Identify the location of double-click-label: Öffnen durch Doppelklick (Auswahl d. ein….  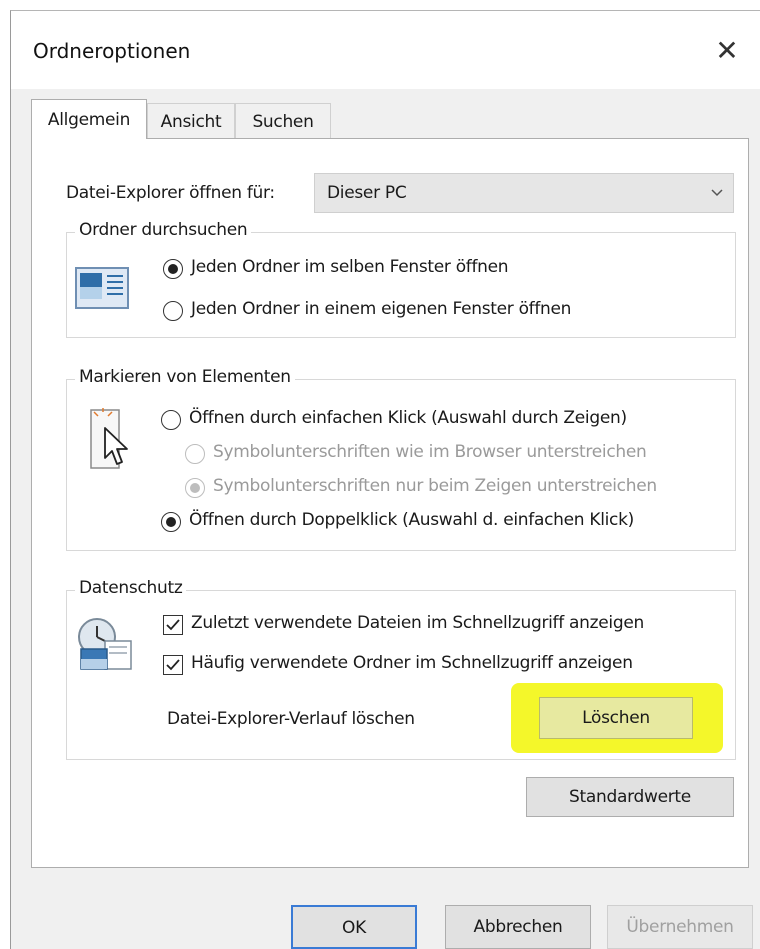
(411, 520).